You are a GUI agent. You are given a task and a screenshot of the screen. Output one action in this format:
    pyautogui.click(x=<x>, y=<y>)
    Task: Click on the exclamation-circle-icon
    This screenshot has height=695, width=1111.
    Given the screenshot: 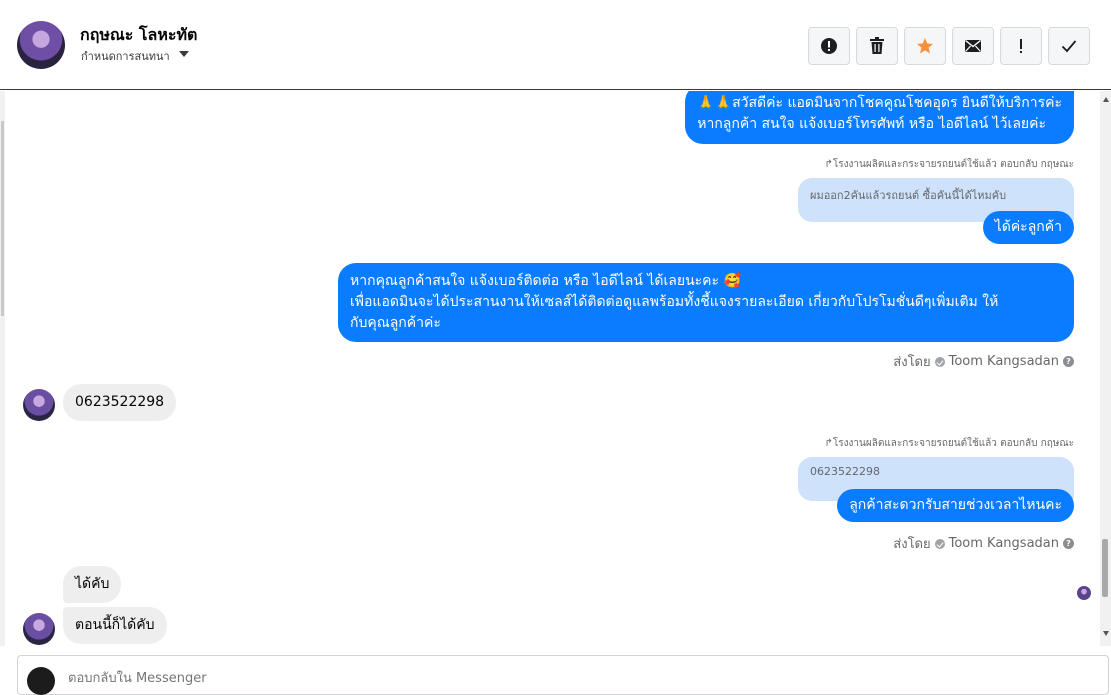 What is the action you would take?
    pyautogui.click(x=829, y=46)
    